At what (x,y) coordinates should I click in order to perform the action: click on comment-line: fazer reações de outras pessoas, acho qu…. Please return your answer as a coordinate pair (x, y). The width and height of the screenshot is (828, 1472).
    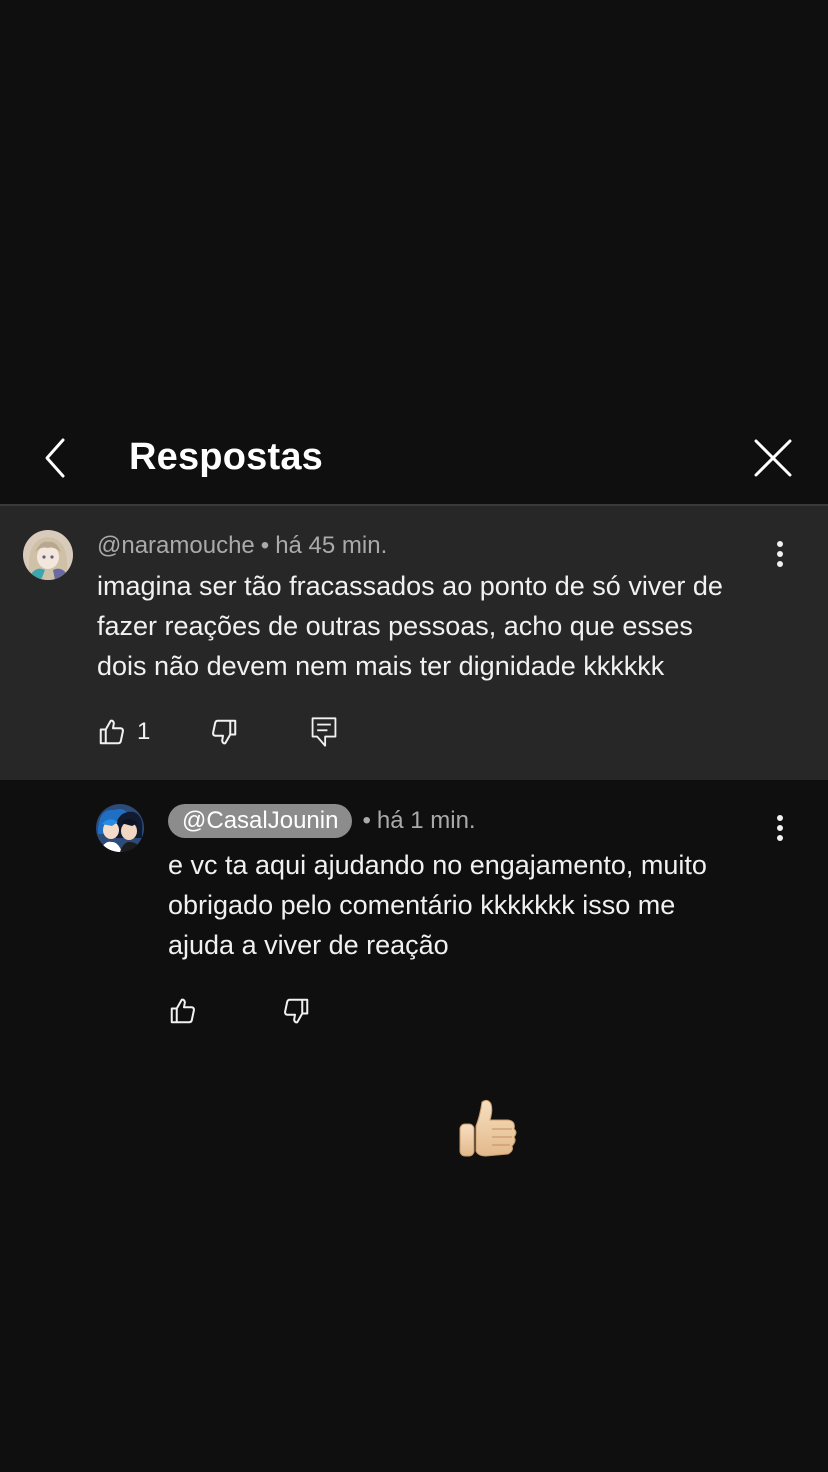
    Looking at the image, I should click on (395, 626).